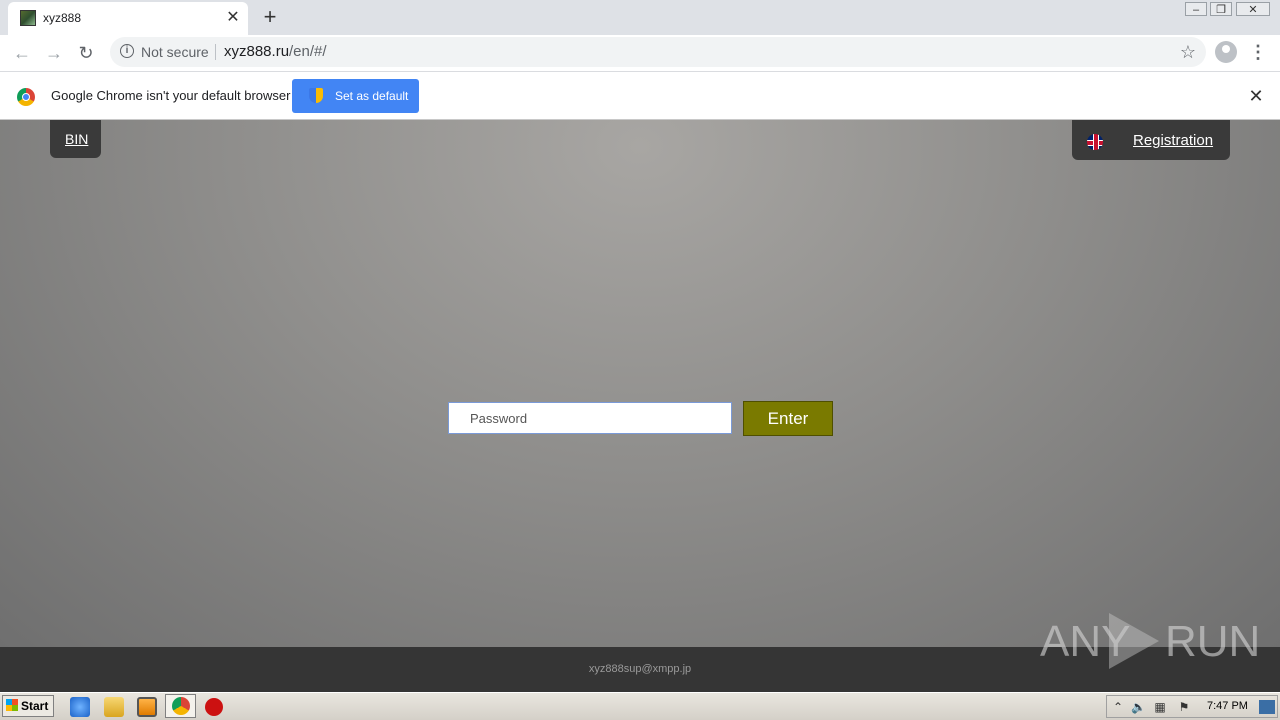 This screenshot has width=1280, height=720. Describe the element at coordinates (1134, 641) in the screenshot. I see `anyrun-play-logo-icon` at that location.